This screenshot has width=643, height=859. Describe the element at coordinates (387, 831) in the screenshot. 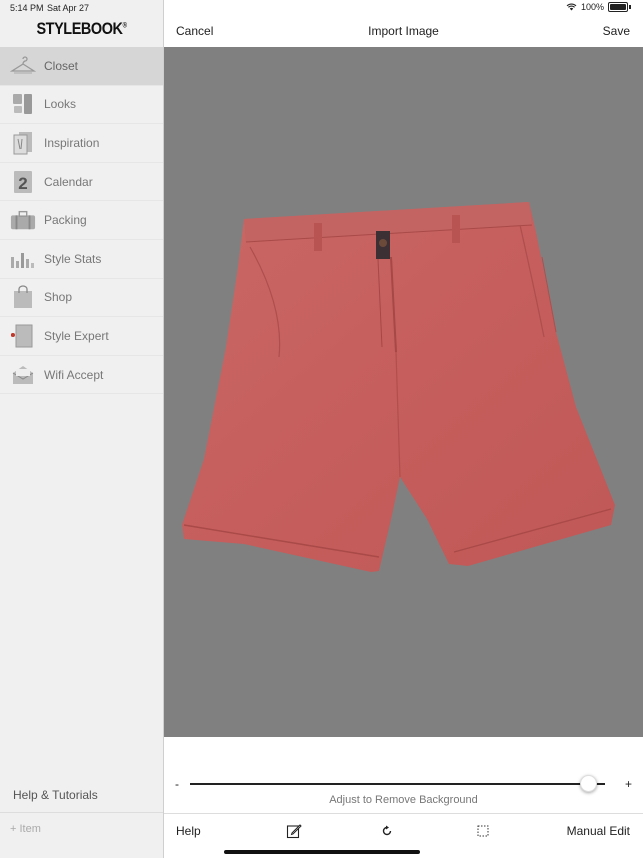

I see `rotate-icon` at that location.